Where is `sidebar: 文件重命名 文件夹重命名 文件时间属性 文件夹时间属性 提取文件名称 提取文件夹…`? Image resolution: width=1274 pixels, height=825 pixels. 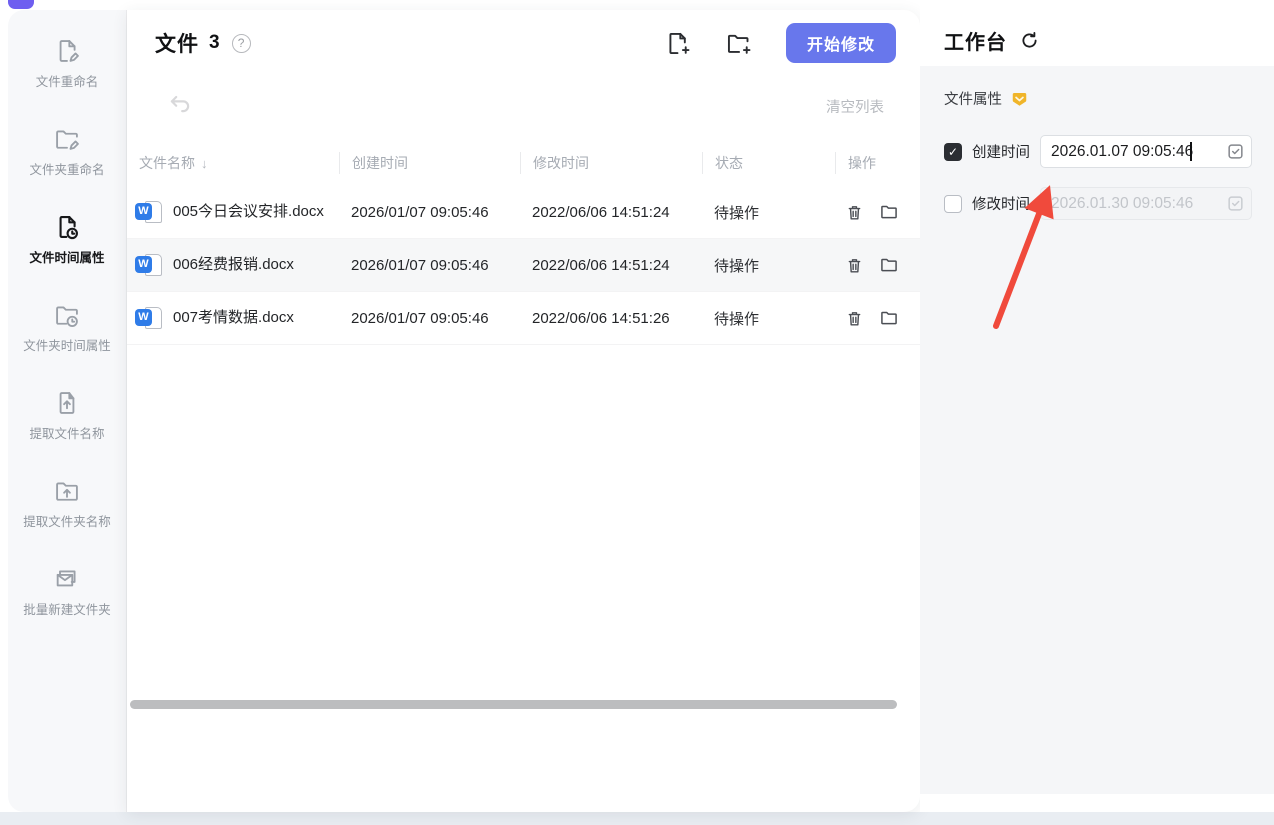
sidebar: 文件重命名 文件夹重命名 文件时间属性 文件夹时间属性 提取文件名称 提取文件夹… is located at coordinates (67, 411).